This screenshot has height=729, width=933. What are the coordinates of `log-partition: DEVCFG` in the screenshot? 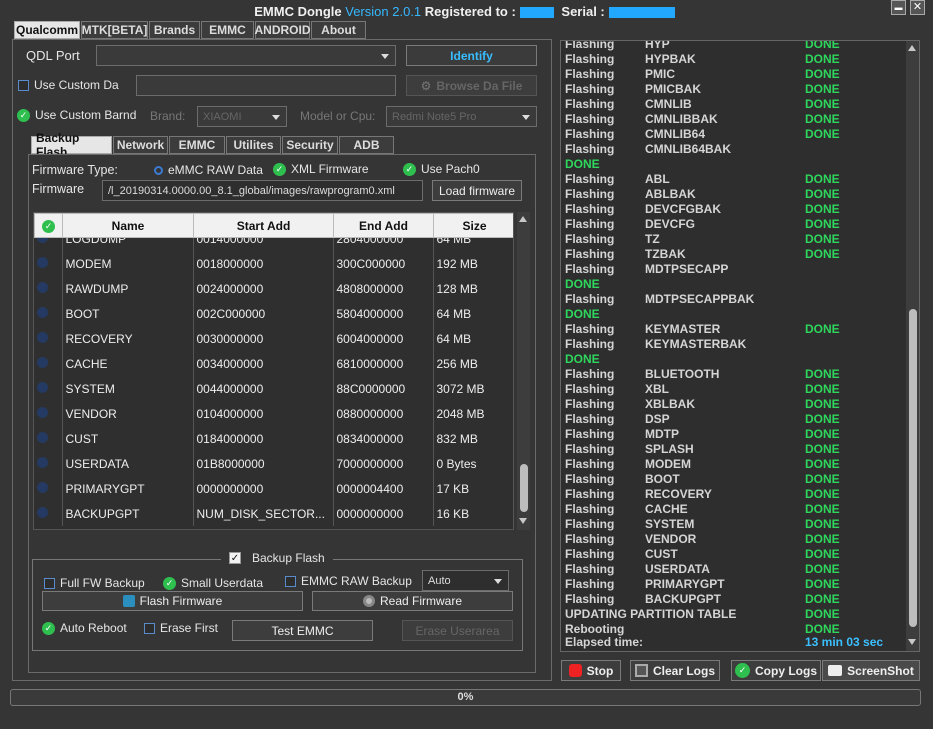 It's located at (670, 224).